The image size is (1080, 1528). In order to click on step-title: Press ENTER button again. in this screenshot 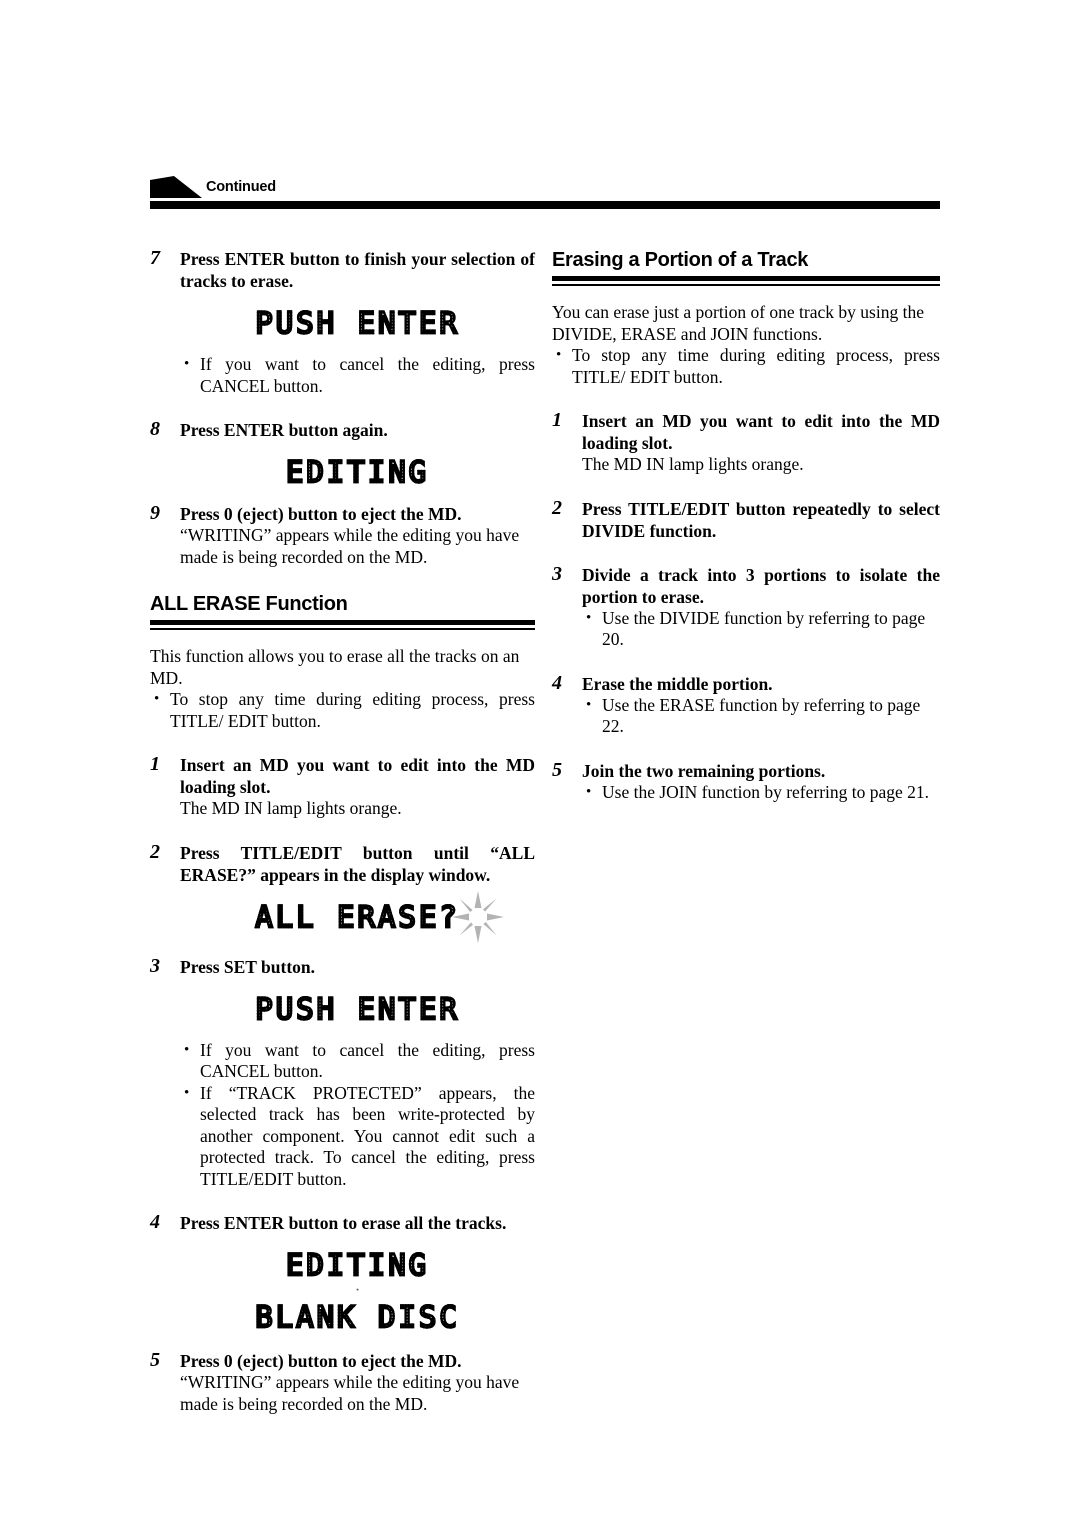, I will do `click(284, 430)`.